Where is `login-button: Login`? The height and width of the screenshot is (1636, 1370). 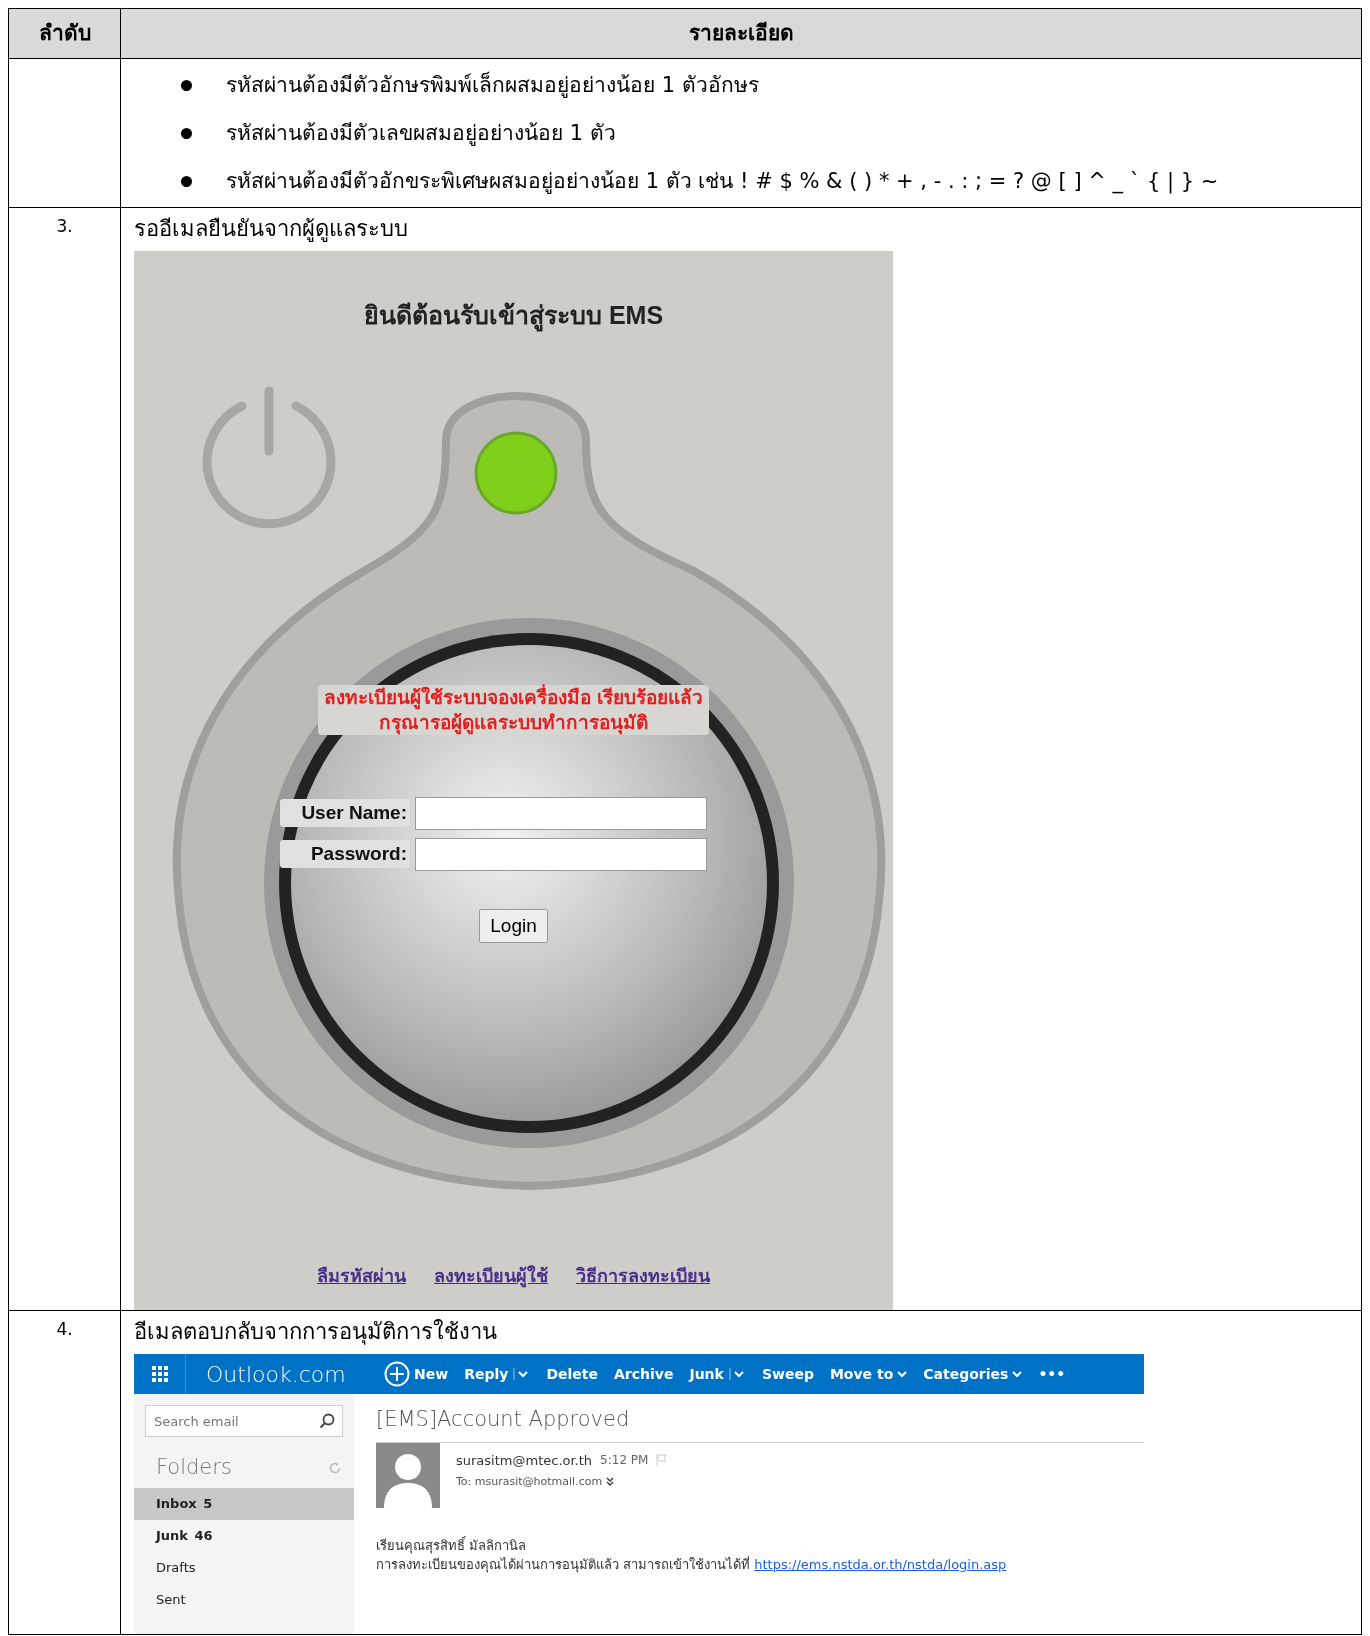
login-button: Login is located at coordinates (513, 925).